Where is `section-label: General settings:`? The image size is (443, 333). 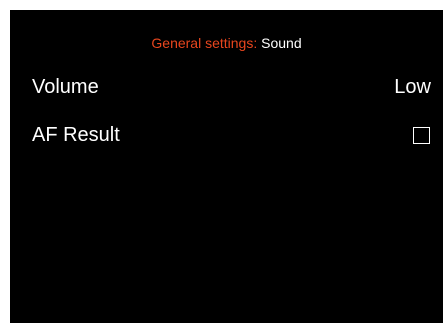
section-label: General settings: is located at coordinates (204, 43).